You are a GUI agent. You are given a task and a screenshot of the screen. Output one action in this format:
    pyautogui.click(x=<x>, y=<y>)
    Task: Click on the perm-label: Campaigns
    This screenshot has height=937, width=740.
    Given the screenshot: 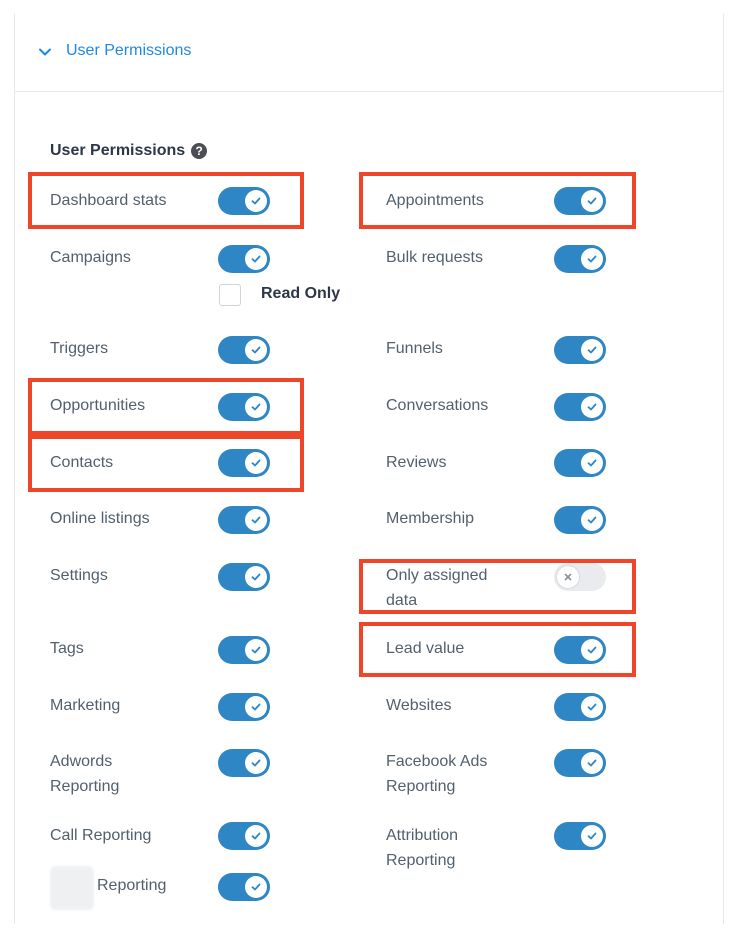 What is the action you would take?
    pyautogui.click(x=90, y=257)
    